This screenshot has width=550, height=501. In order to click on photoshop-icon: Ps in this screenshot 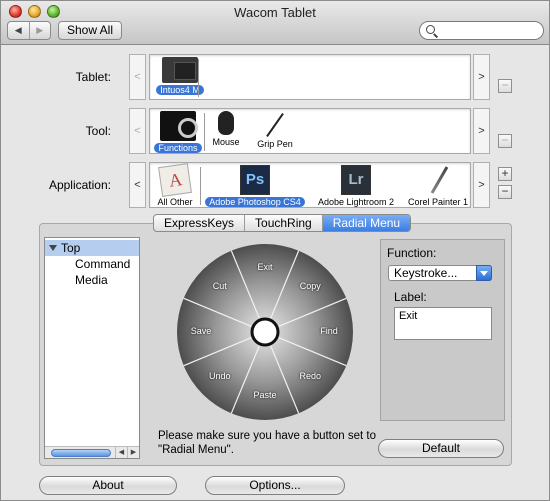, I will do `click(255, 180)`.